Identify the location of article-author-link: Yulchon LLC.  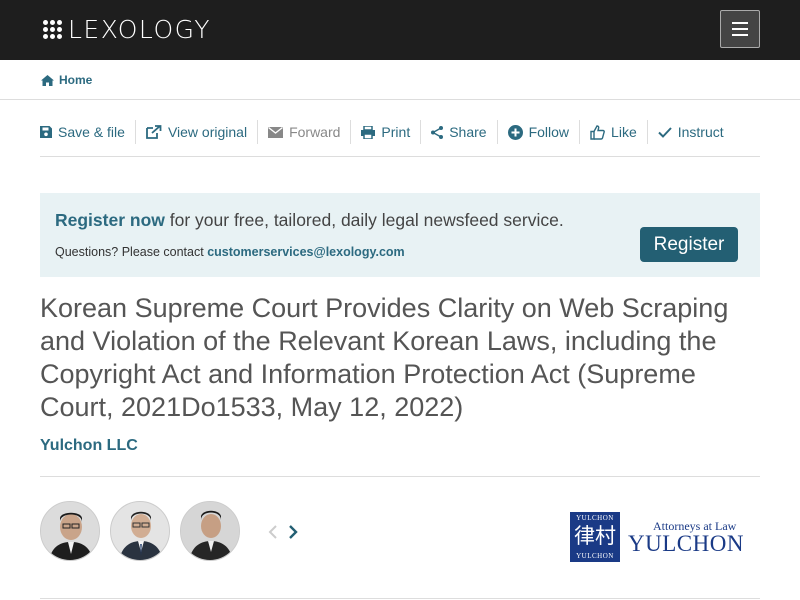
(89, 446).